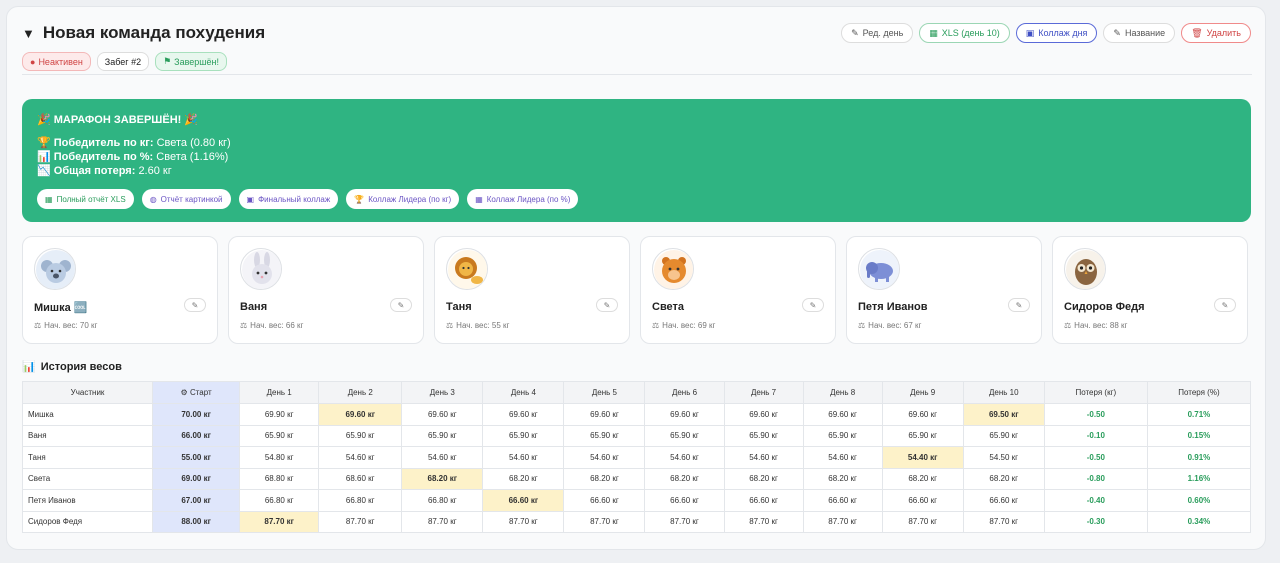 The height and width of the screenshot is (563, 1280). Describe the element at coordinates (636, 171) in the screenshot. I see `total-loss: 📉 Общая потеря: 2.60 кг` at that location.